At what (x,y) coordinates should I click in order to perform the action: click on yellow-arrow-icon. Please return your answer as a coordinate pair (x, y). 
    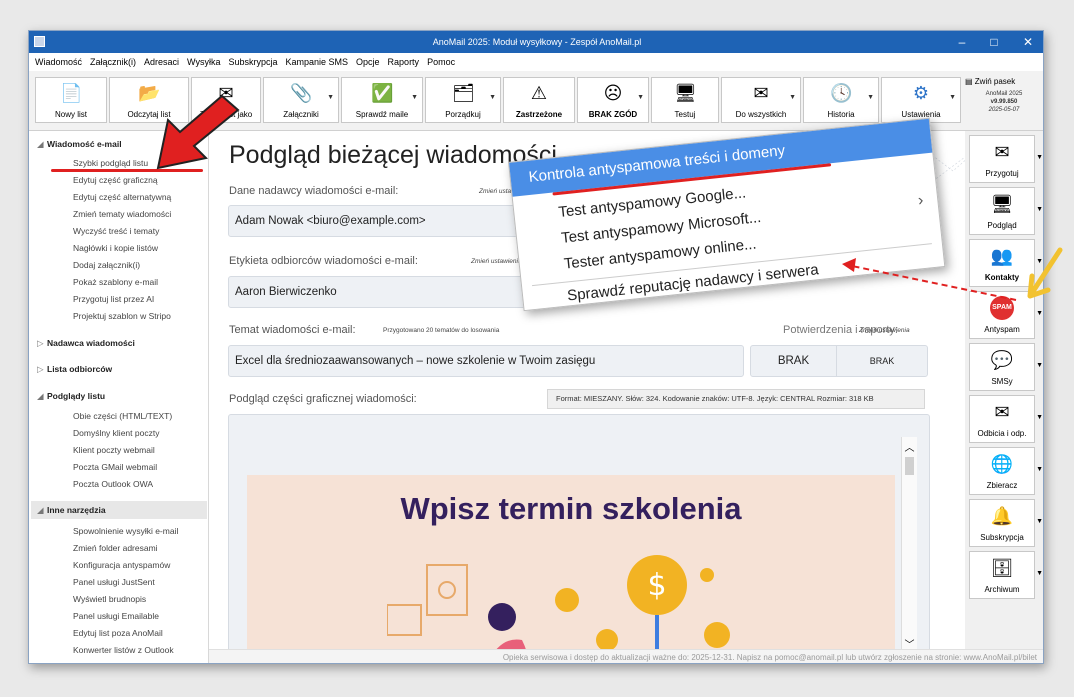
    Looking at the image, I should click on (1045, 273).